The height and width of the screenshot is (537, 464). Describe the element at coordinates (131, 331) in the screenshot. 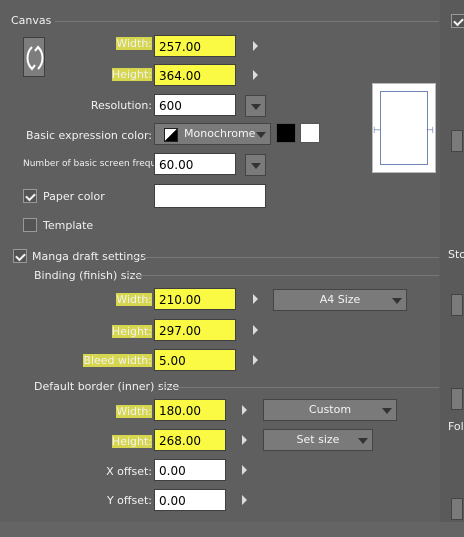

I see `binding-height-label: Height:` at that location.